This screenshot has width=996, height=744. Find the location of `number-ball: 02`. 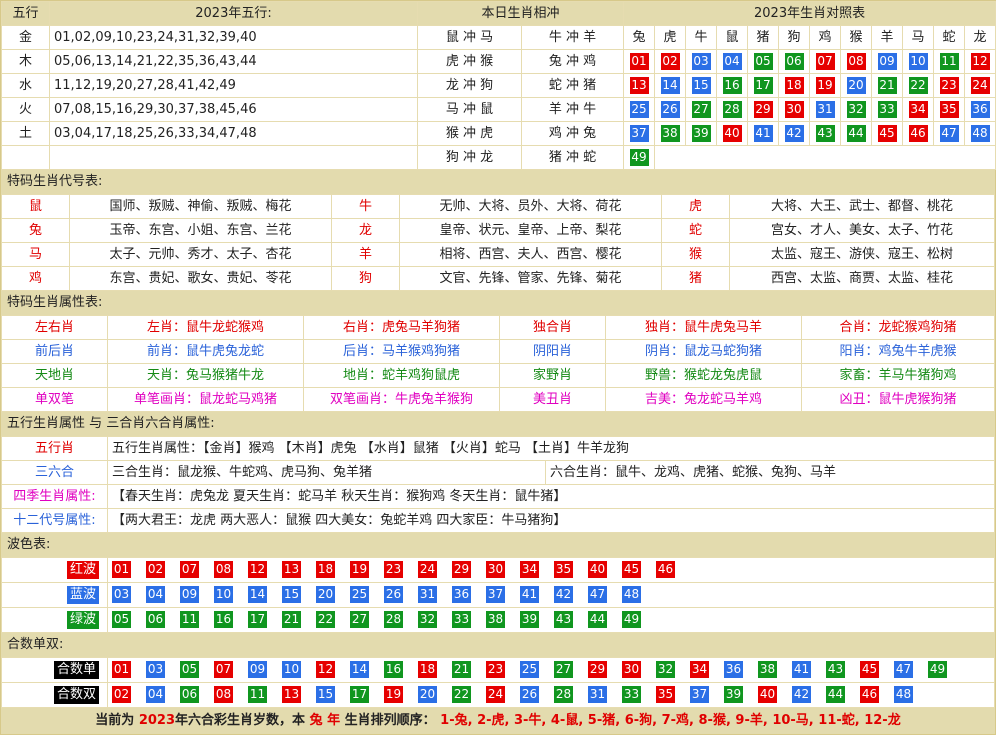

number-ball: 02 is located at coordinates (670, 61).